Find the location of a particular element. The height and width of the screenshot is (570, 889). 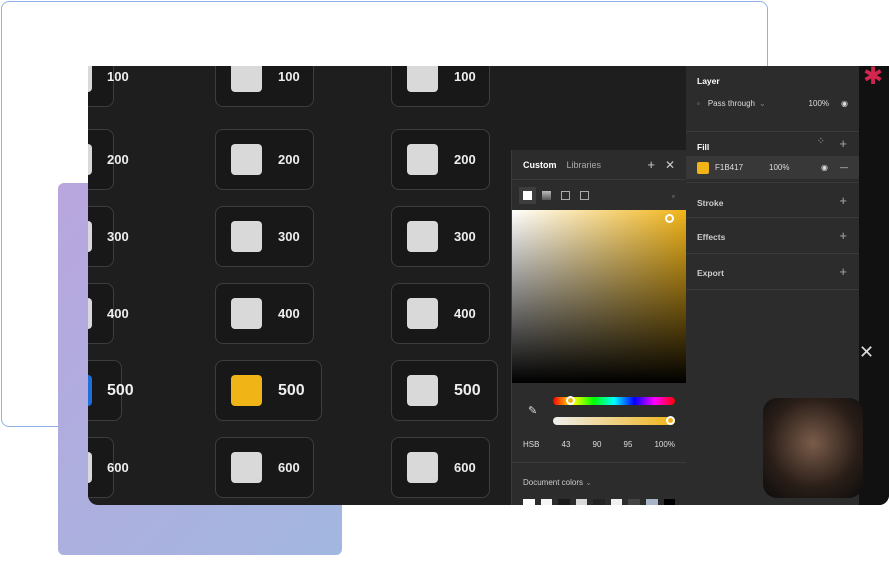

effects-heading: Effects is located at coordinates (711, 237).